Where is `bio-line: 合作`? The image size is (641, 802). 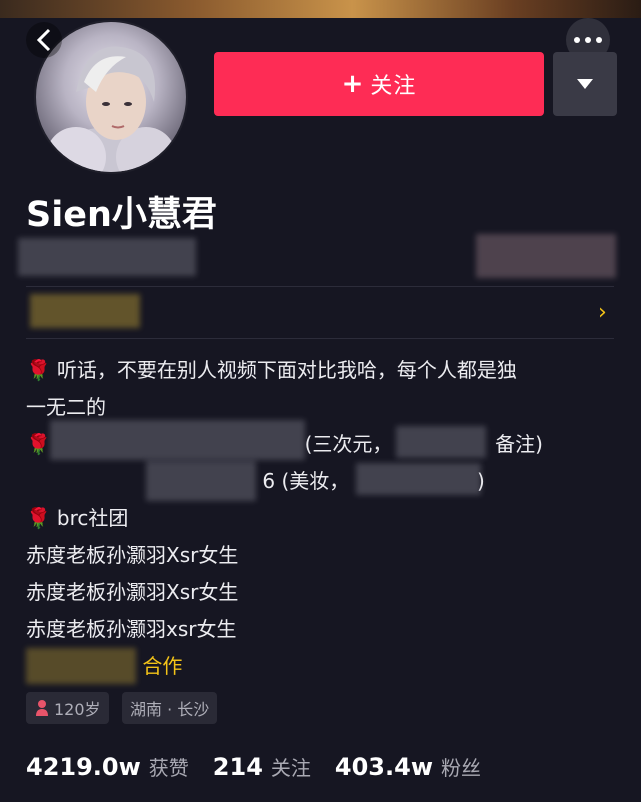
bio-line: 合作 is located at coordinates (321, 666).